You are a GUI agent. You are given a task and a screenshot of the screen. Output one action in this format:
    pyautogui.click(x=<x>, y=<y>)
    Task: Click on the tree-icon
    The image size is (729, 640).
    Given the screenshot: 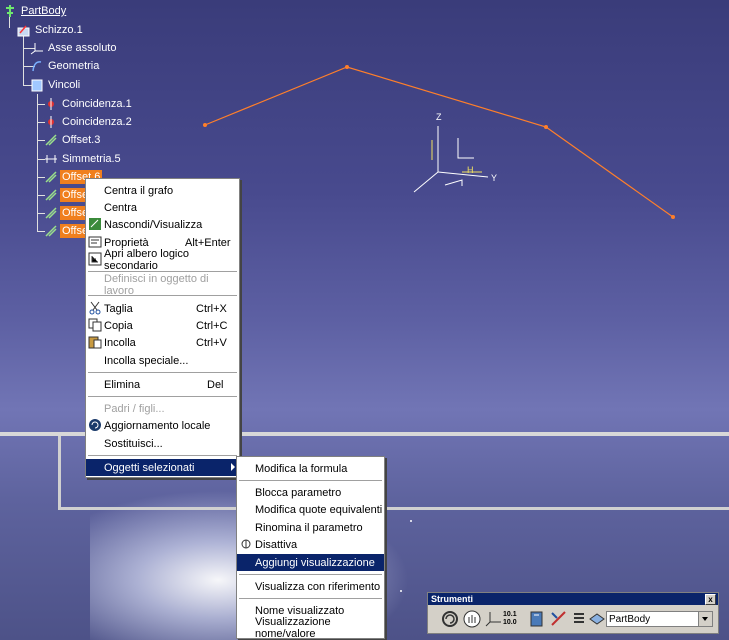 What is the action you would take?
    pyautogui.click(x=95, y=259)
    